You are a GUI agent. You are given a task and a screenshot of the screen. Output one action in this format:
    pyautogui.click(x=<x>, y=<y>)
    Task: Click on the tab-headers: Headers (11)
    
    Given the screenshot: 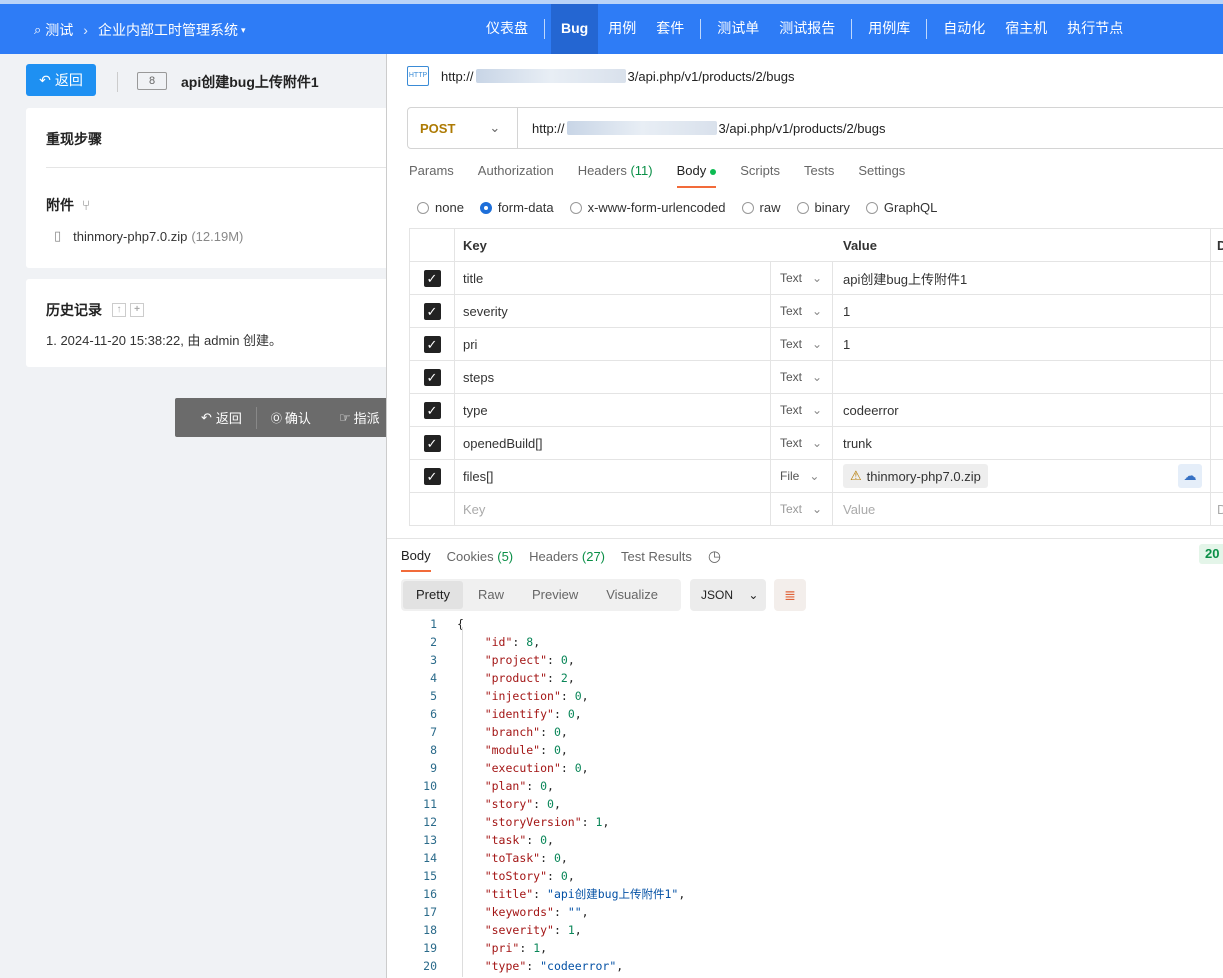 What is the action you would take?
    pyautogui.click(x=615, y=175)
    